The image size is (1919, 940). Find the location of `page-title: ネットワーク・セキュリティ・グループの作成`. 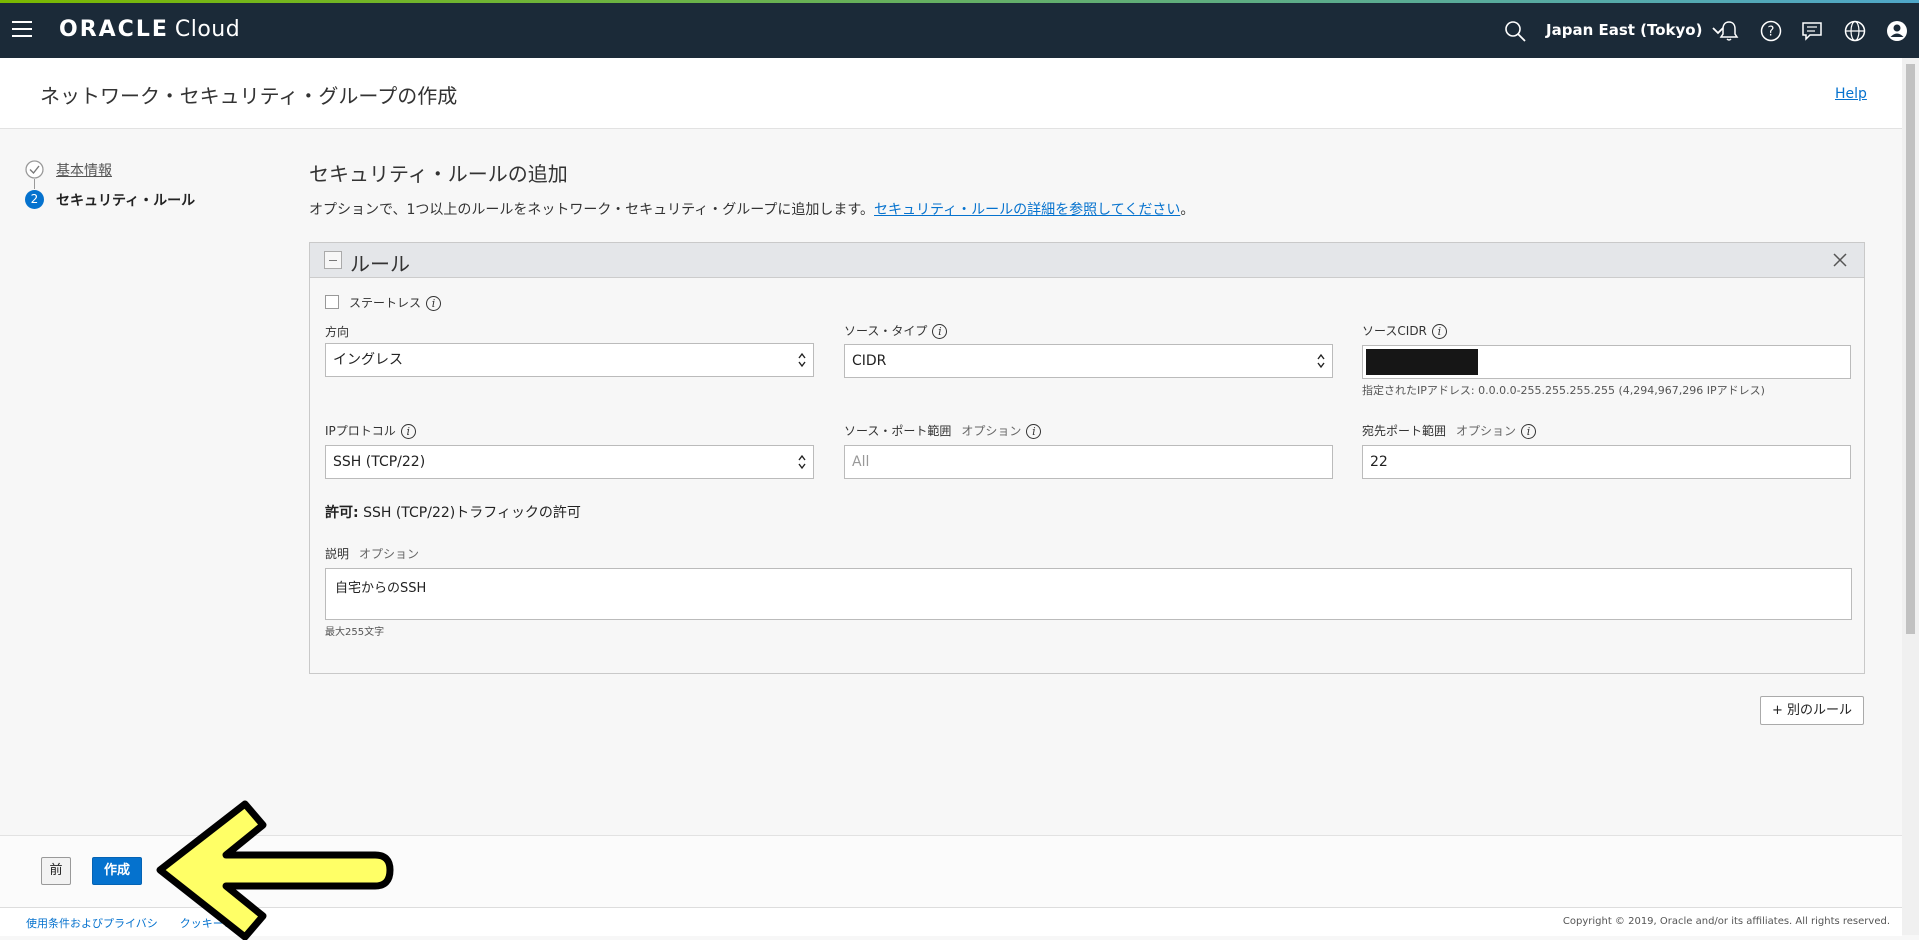

page-title: ネットワーク・セキュリティ・グループの作成 is located at coordinates (249, 96).